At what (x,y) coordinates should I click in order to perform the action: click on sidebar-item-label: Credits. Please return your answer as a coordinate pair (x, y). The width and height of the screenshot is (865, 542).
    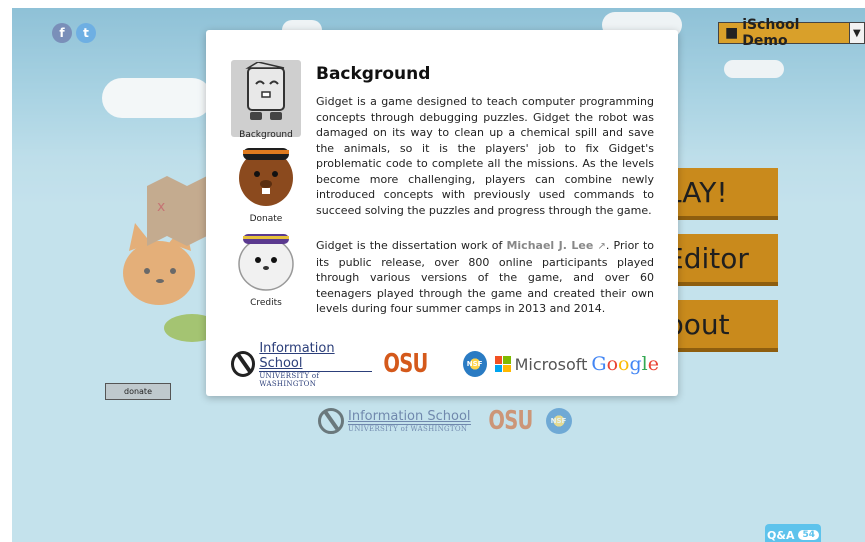
    Looking at the image, I should click on (266, 303).